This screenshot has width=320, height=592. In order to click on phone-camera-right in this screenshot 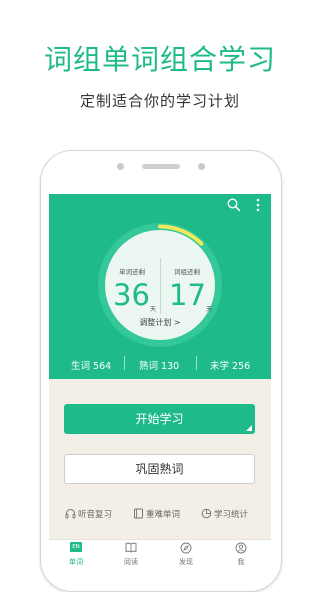, I will do `click(201, 166)`.